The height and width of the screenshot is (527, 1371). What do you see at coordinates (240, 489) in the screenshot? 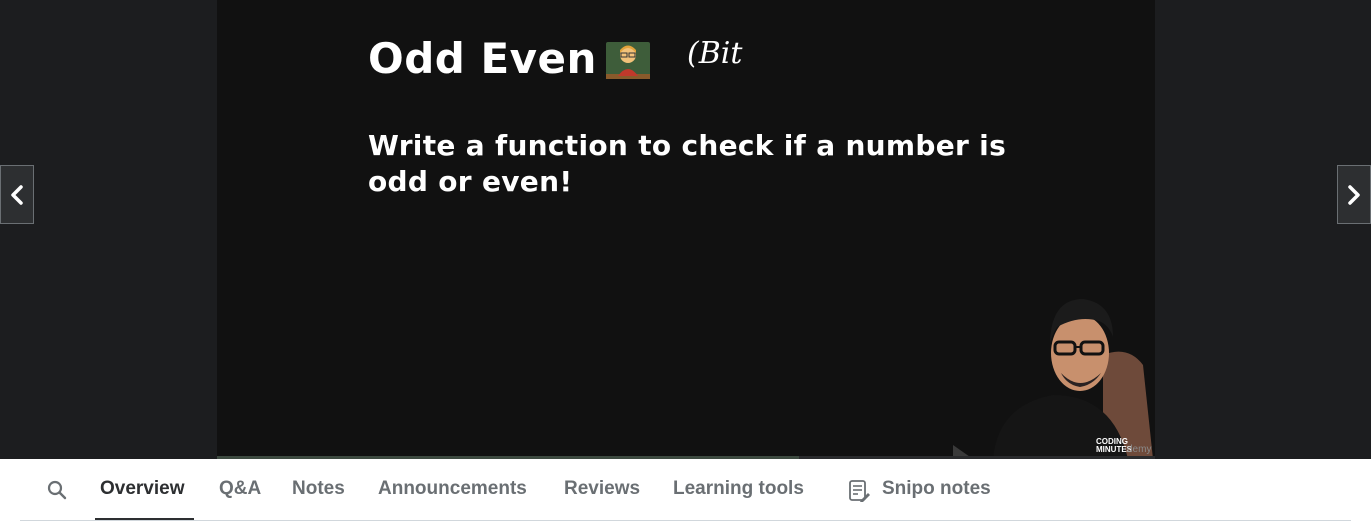
I see `tab-qa: Q&A` at bounding box center [240, 489].